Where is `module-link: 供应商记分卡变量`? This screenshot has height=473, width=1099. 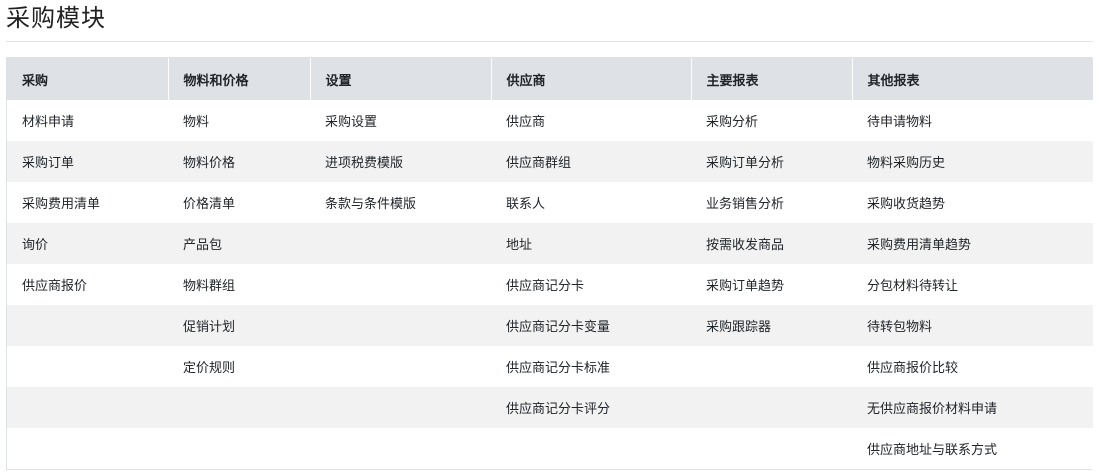
module-link: 供应商记分卡变量 is located at coordinates (591, 325).